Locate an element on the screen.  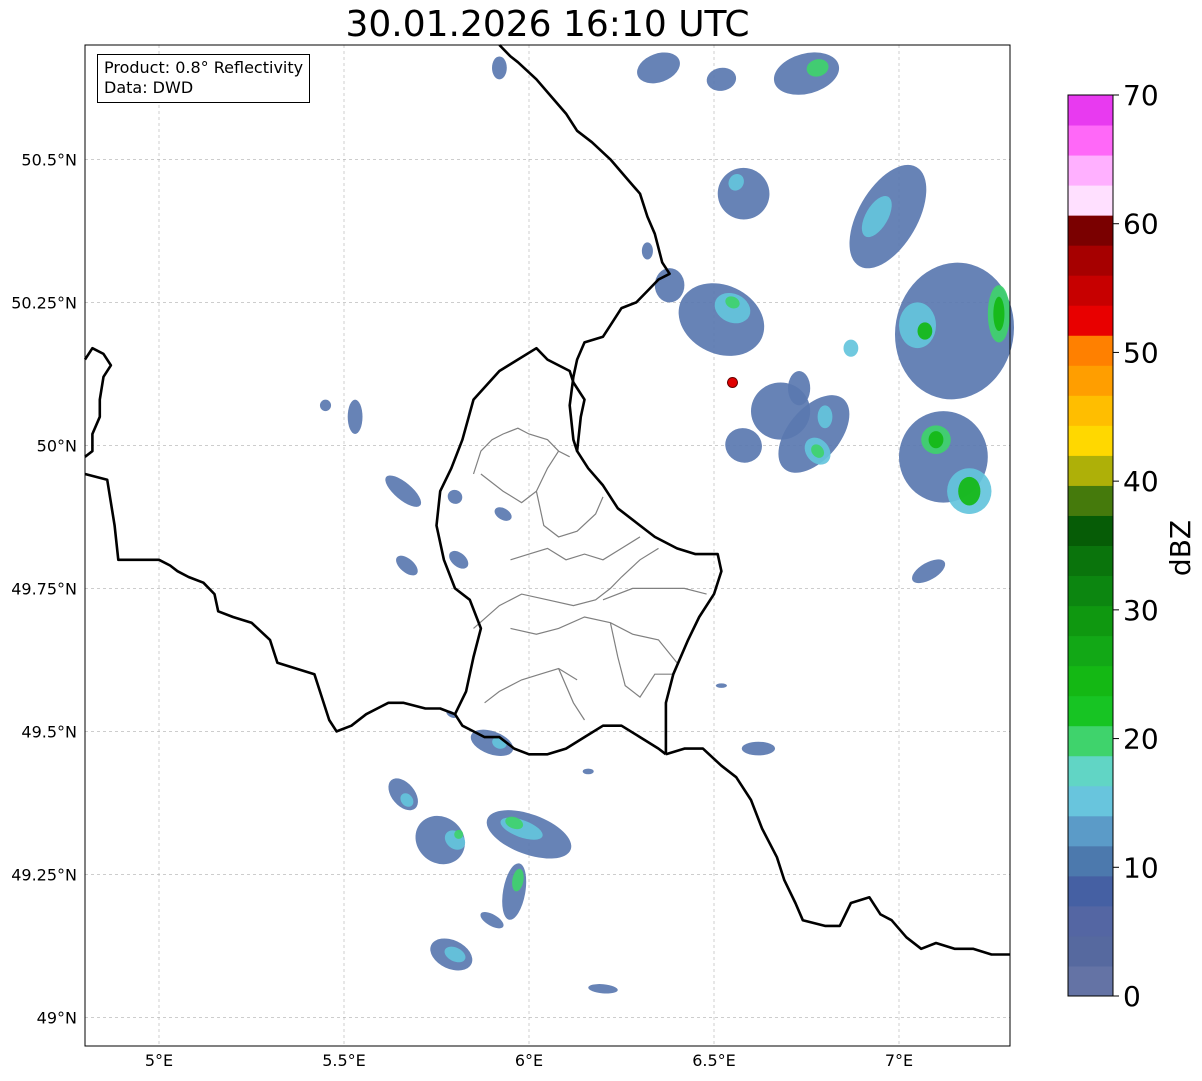
colorbar is located at coordinates (1090, 545).